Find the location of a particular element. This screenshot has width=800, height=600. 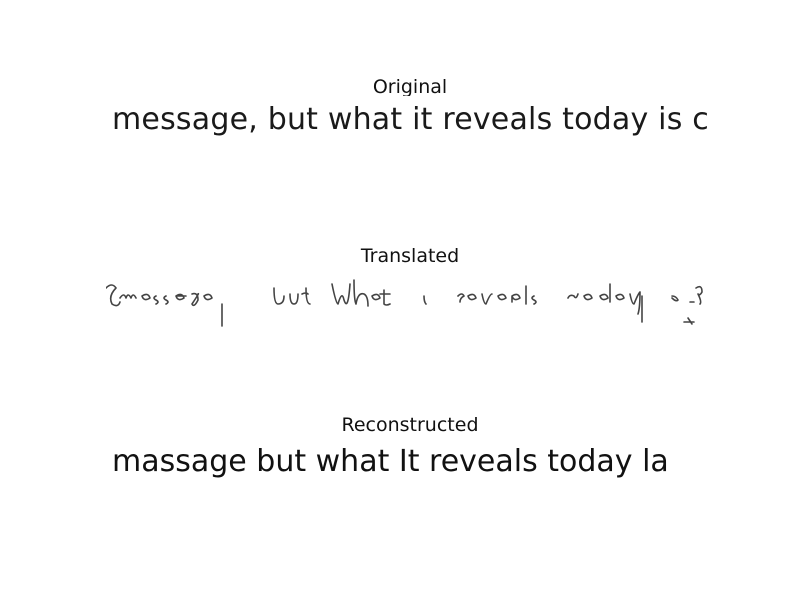

original-title: Original is located at coordinates (410, 87).